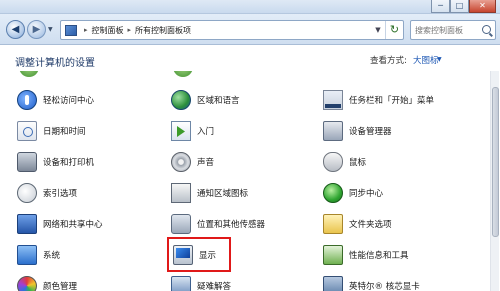  I want to click on search-box, so click(453, 30).